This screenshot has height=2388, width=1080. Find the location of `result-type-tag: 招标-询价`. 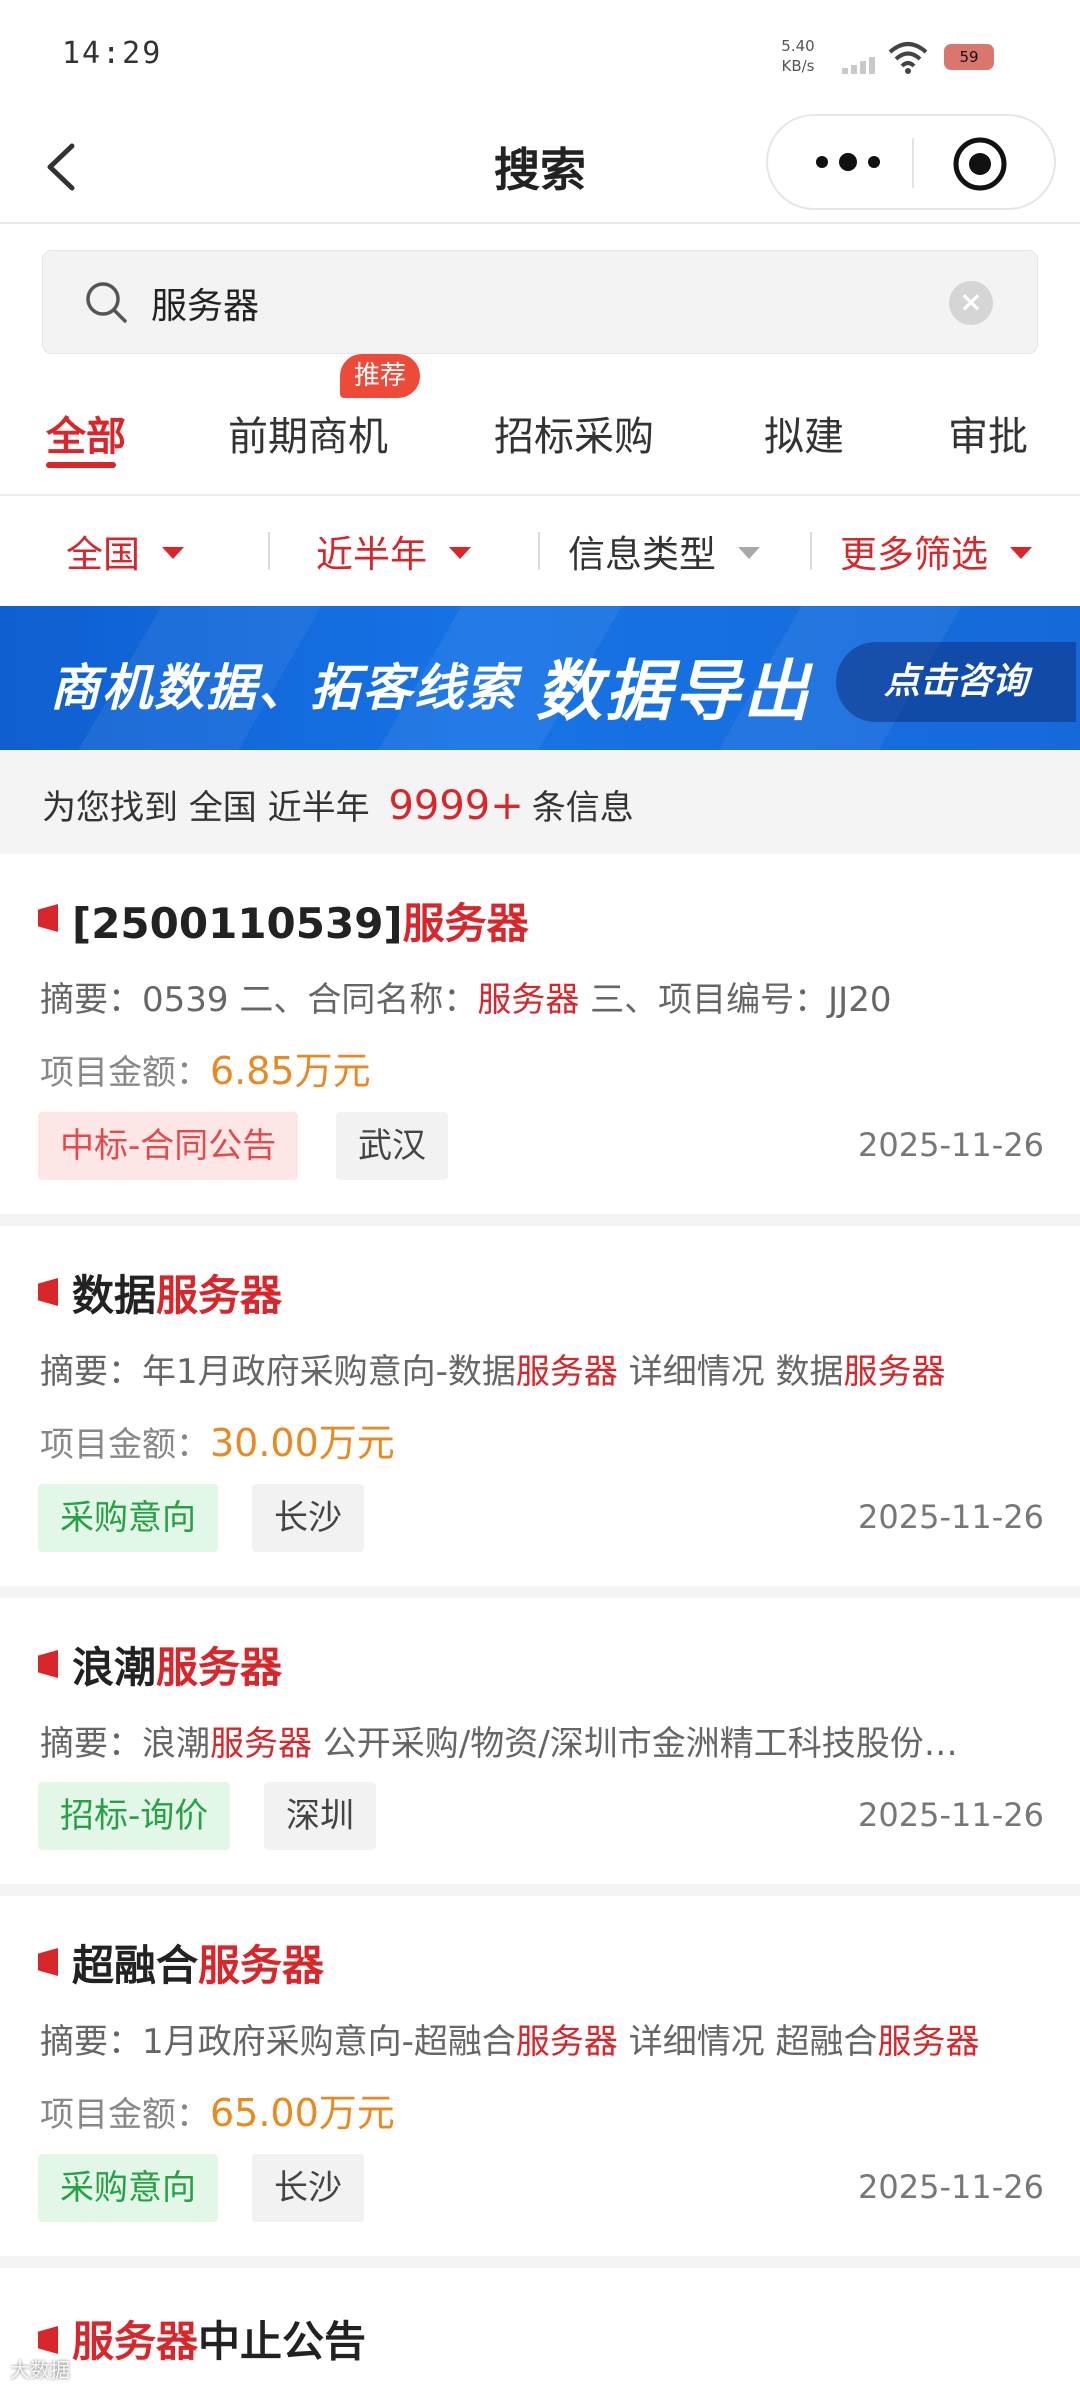

result-type-tag: 招标-询价 is located at coordinates (134, 1816).